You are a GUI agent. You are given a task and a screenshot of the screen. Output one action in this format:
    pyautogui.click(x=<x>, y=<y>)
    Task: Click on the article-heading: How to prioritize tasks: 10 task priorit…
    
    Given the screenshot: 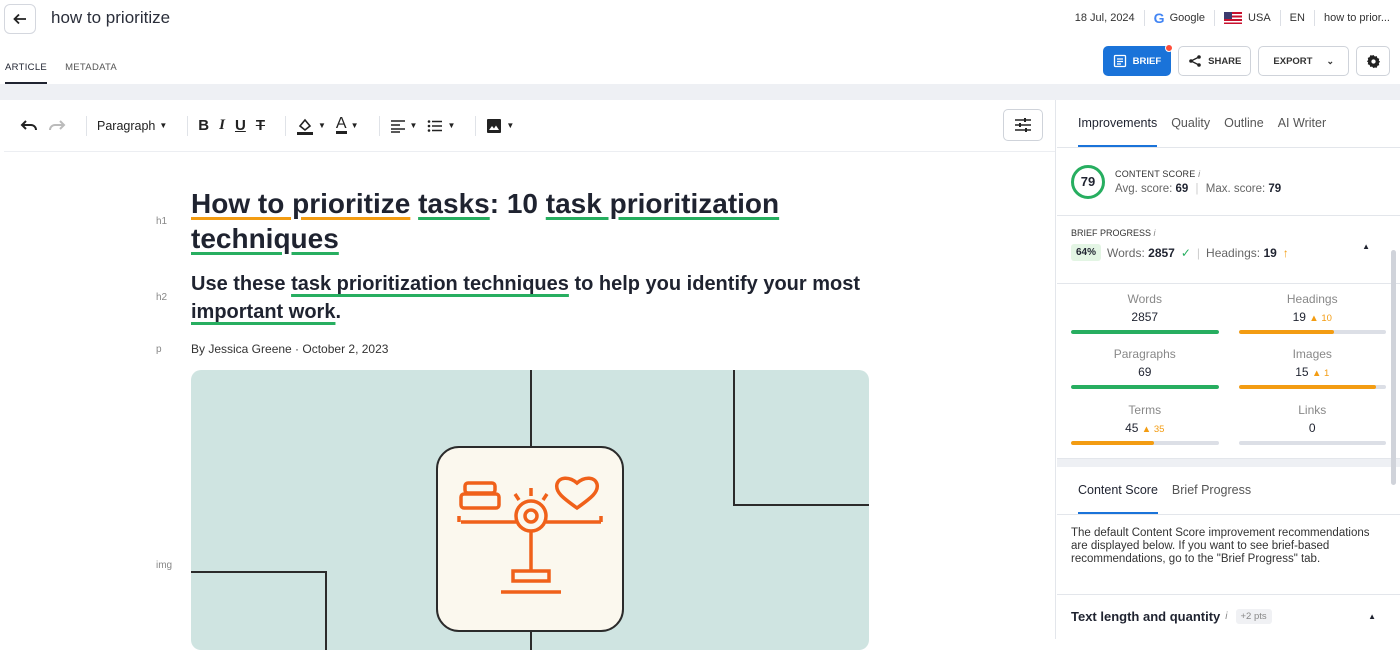 What is the action you would take?
    pyautogui.click(x=511, y=221)
    